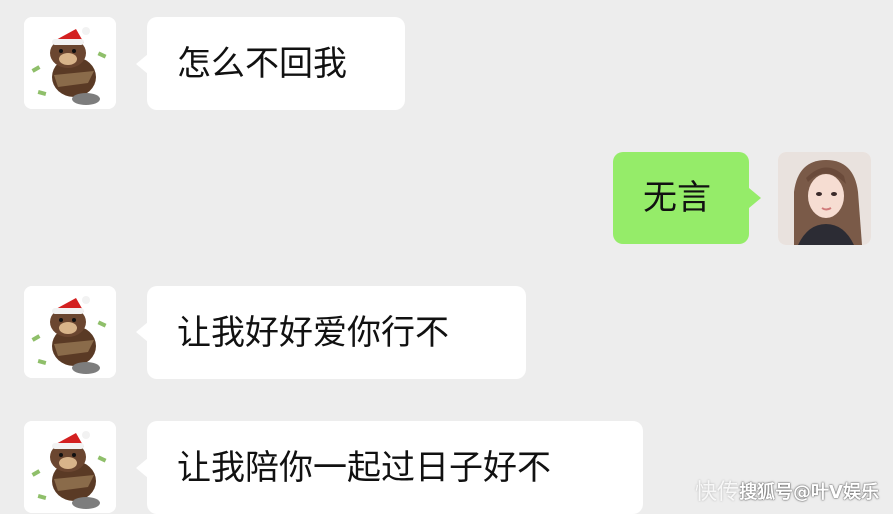  I want to click on message-text: 让我好好爱你行不, so click(313, 332).